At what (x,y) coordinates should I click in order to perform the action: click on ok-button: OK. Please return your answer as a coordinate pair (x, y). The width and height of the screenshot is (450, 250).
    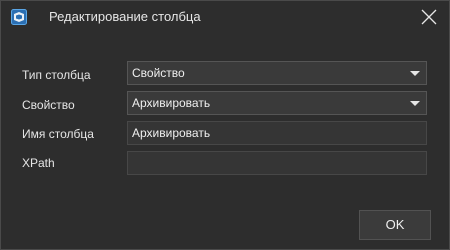
    Looking at the image, I should click on (395, 225).